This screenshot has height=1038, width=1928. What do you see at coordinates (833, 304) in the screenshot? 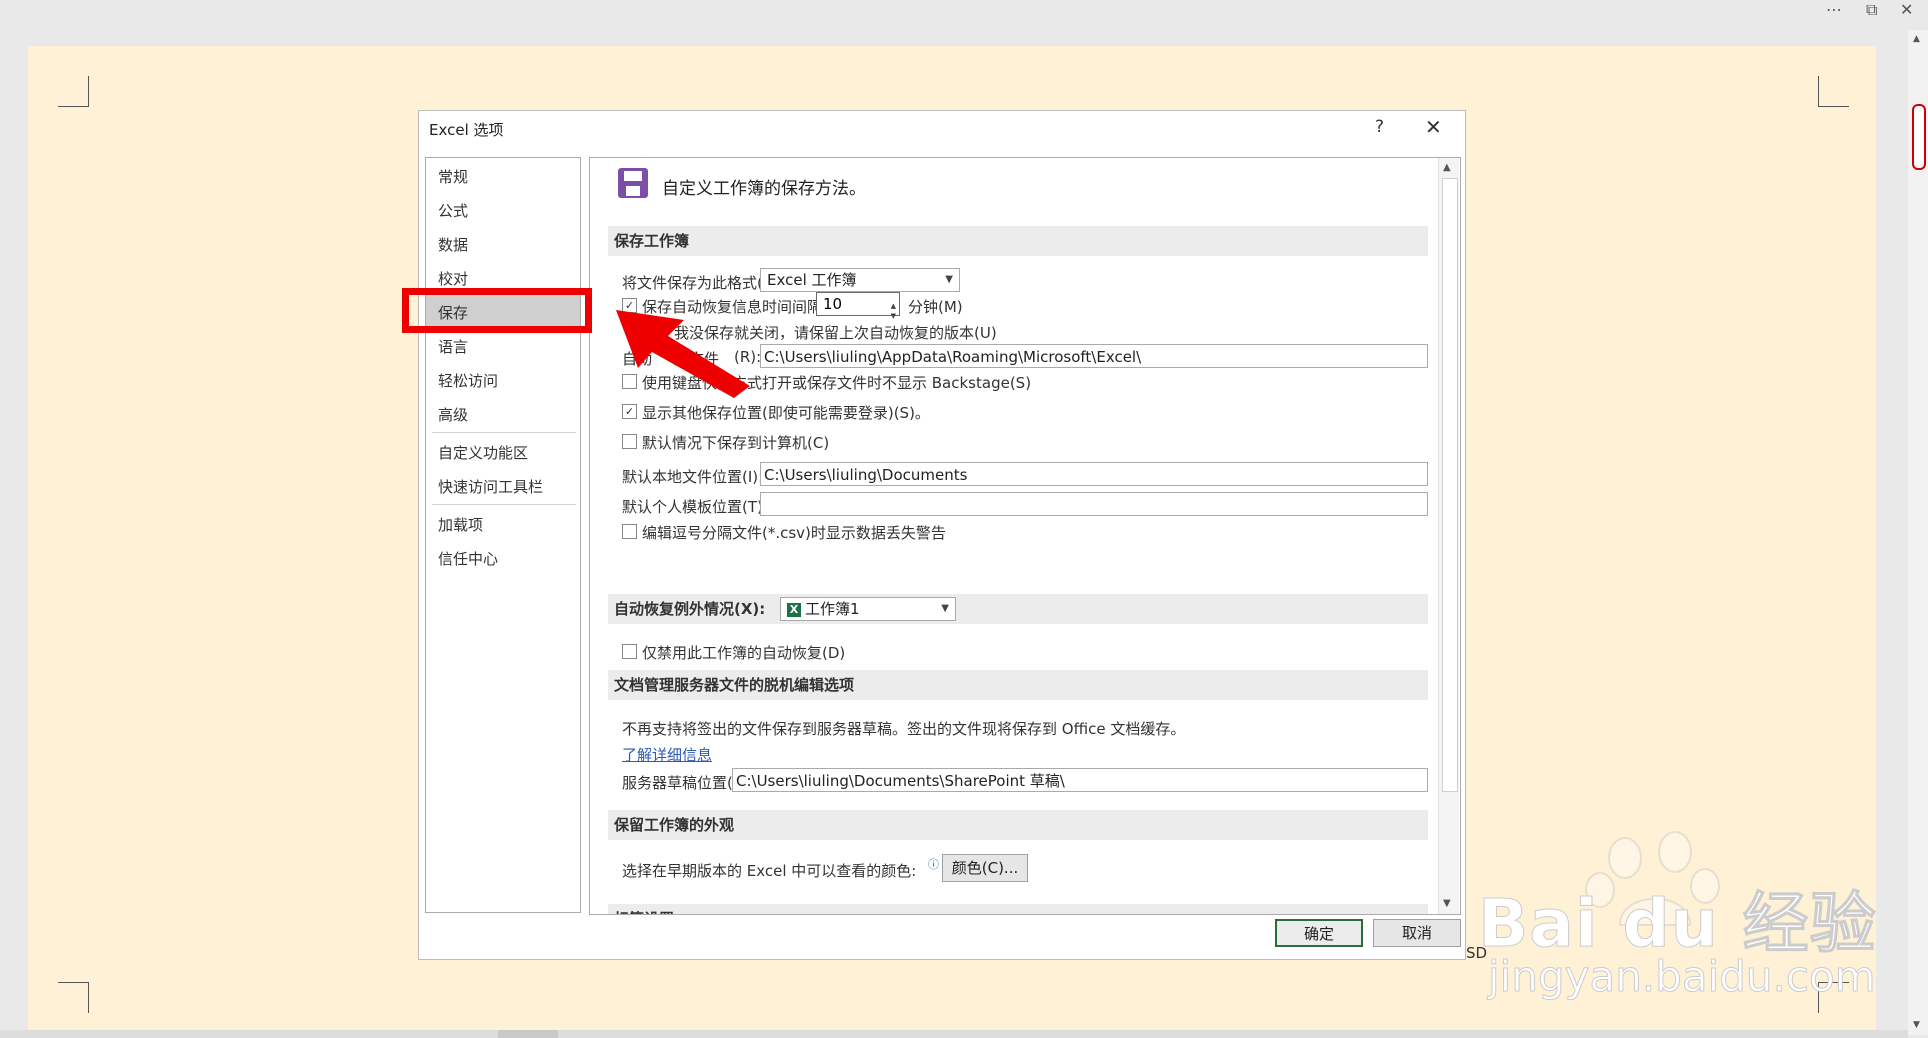
I see `autorecover-interval-value: 10` at bounding box center [833, 304].